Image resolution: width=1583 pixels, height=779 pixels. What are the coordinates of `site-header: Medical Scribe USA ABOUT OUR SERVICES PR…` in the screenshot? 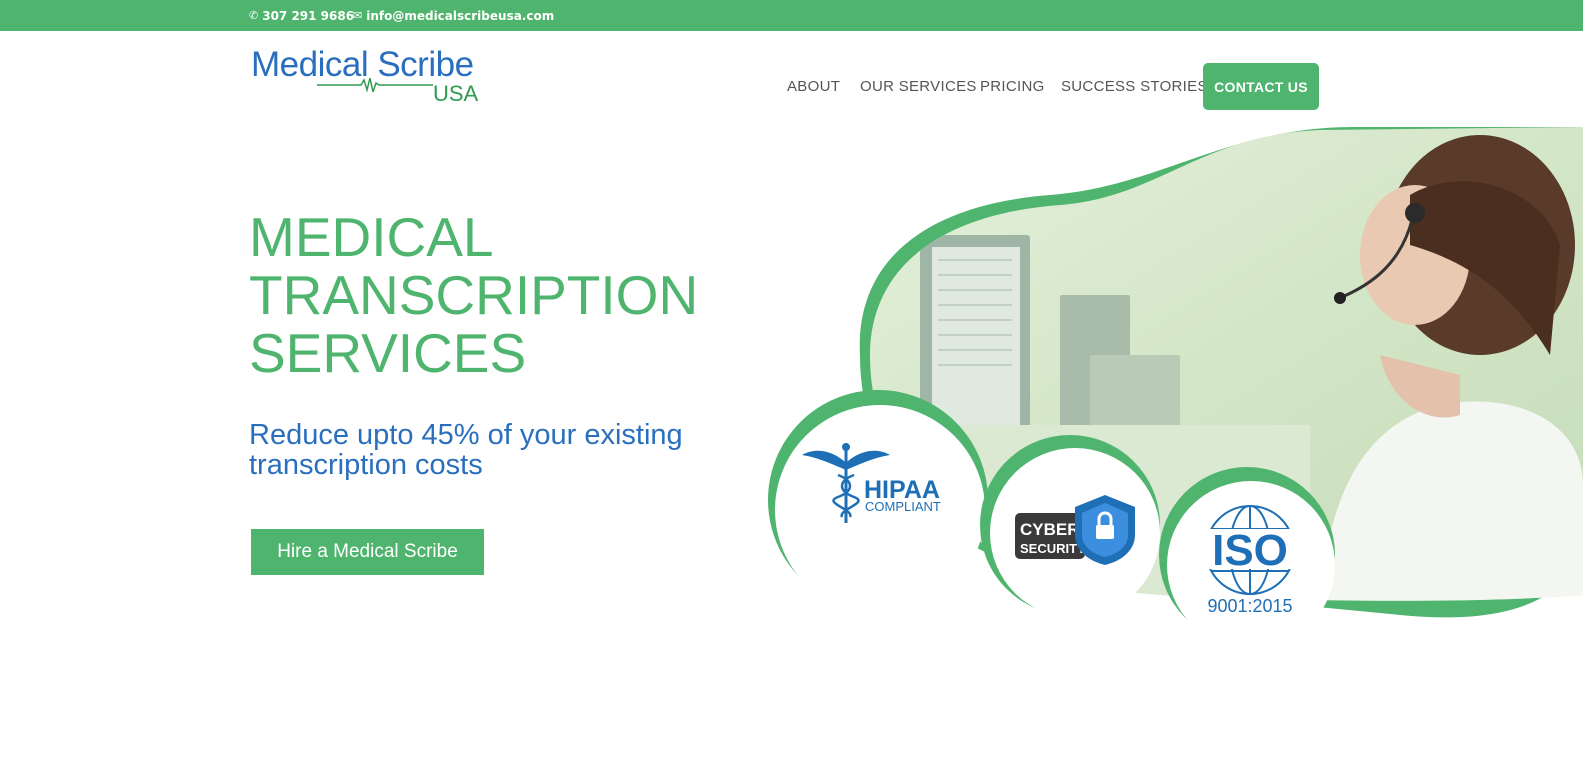 It's located at (791, 79).